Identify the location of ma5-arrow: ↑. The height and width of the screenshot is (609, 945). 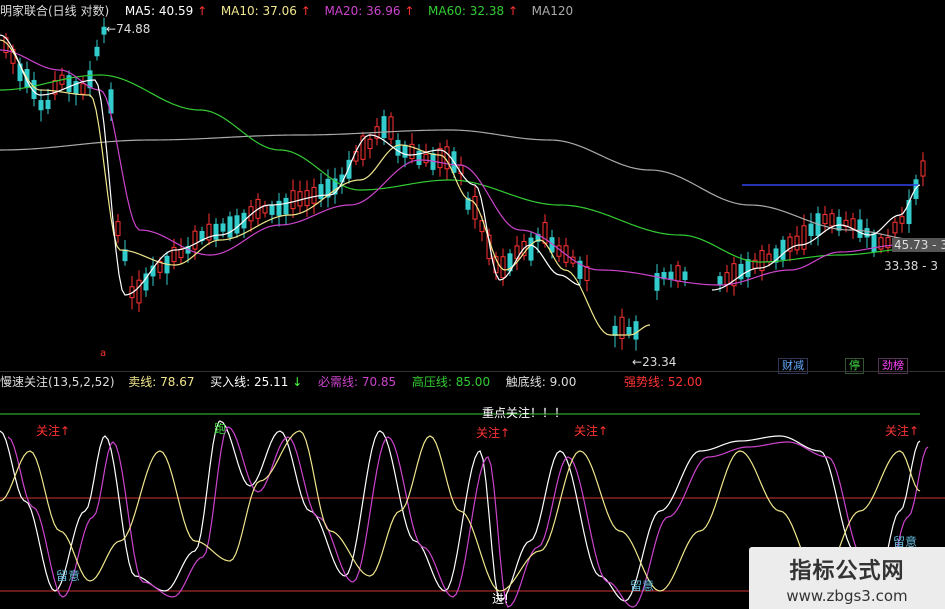
(202, 11).